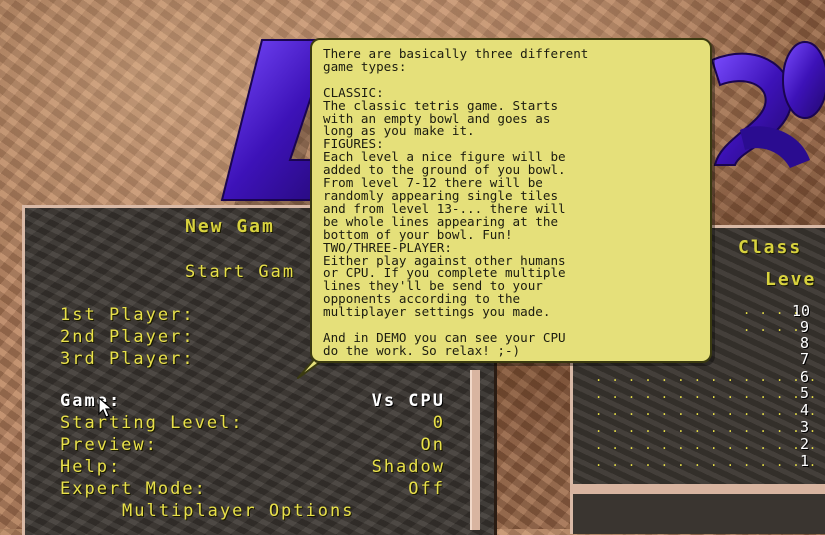 Image resolution: width=825 pixels, height=535 pixels. Describe the element at coordinates (127, 315) in the screenshot. I see `player-1-label: 1st Player:` at that location.